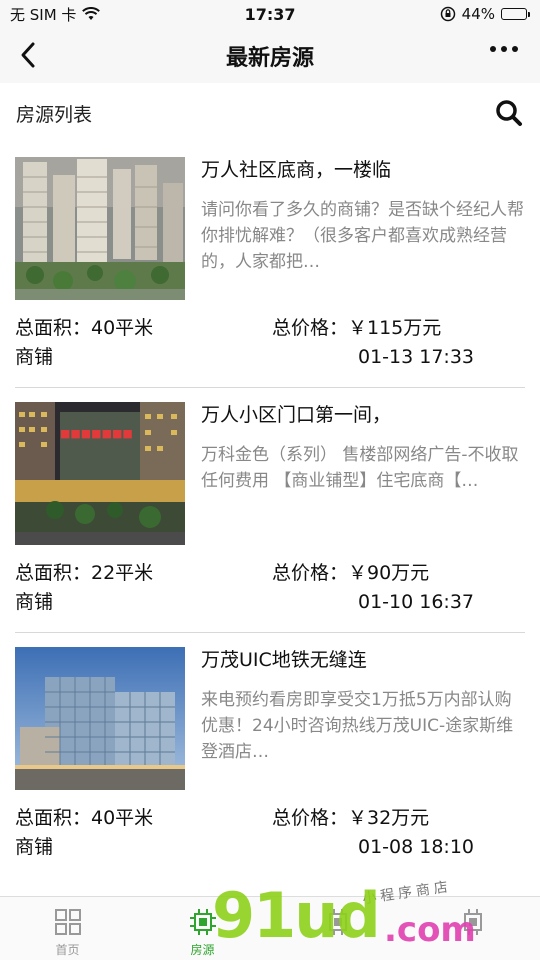 The height and width of the screenshot is (960, 540). What do you see at coordinates (29, 55) in the screenshot?
I see `back-arrow-icon` at bounding box center [29, 55].